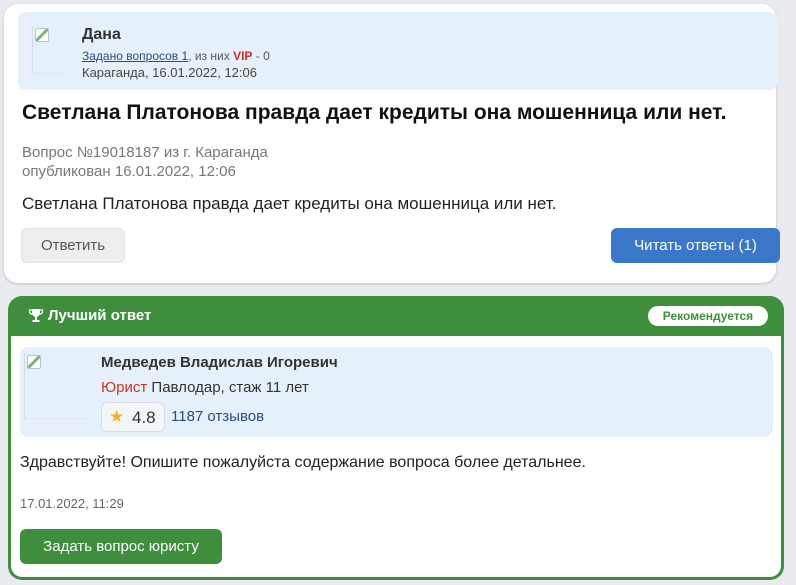 The width and height of the screenshot is (796, 585). What do you see at coordinates (73, 245) in the screenshot?
I see `answer-button: Ответить` at bounding box center [73, 245].